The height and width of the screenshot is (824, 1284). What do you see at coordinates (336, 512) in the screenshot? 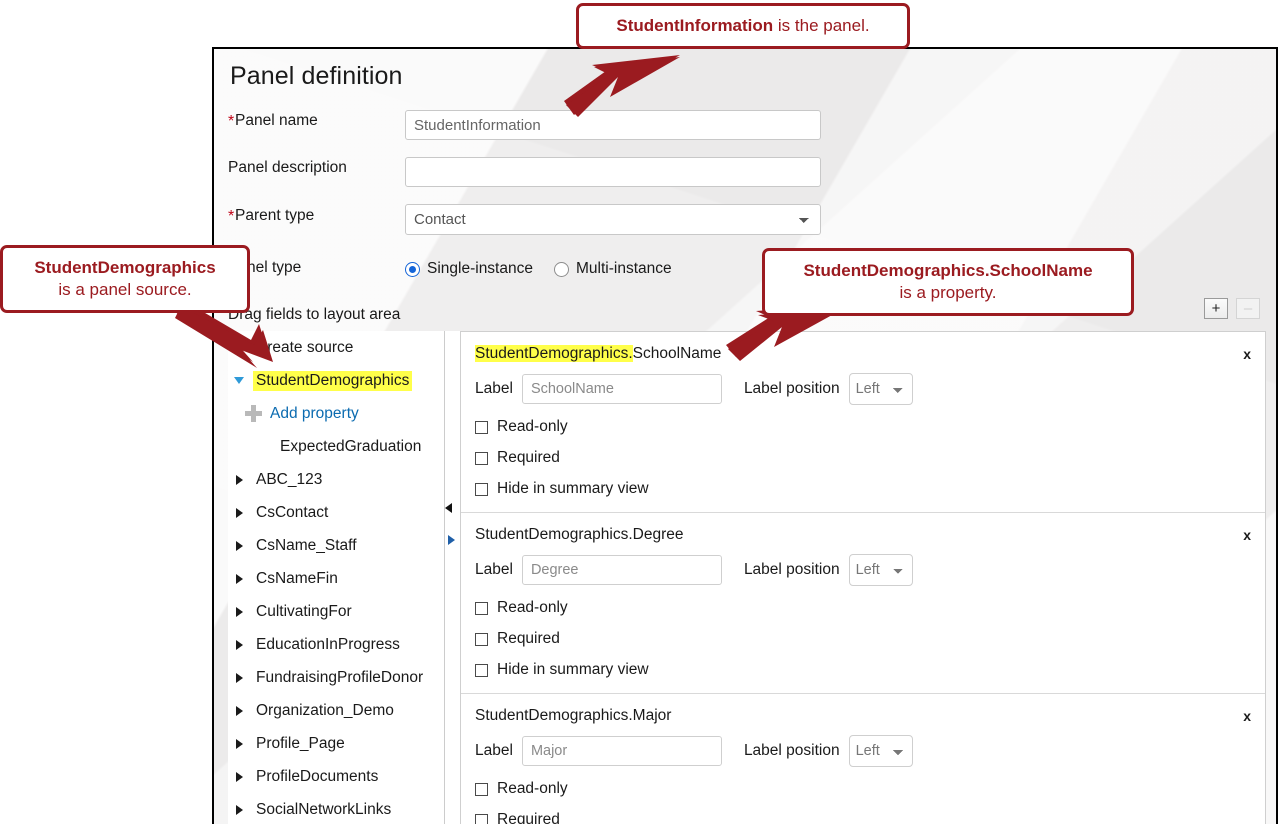
I see `tree-item-cscontact: CsContact` at bounding box center [336, 512].